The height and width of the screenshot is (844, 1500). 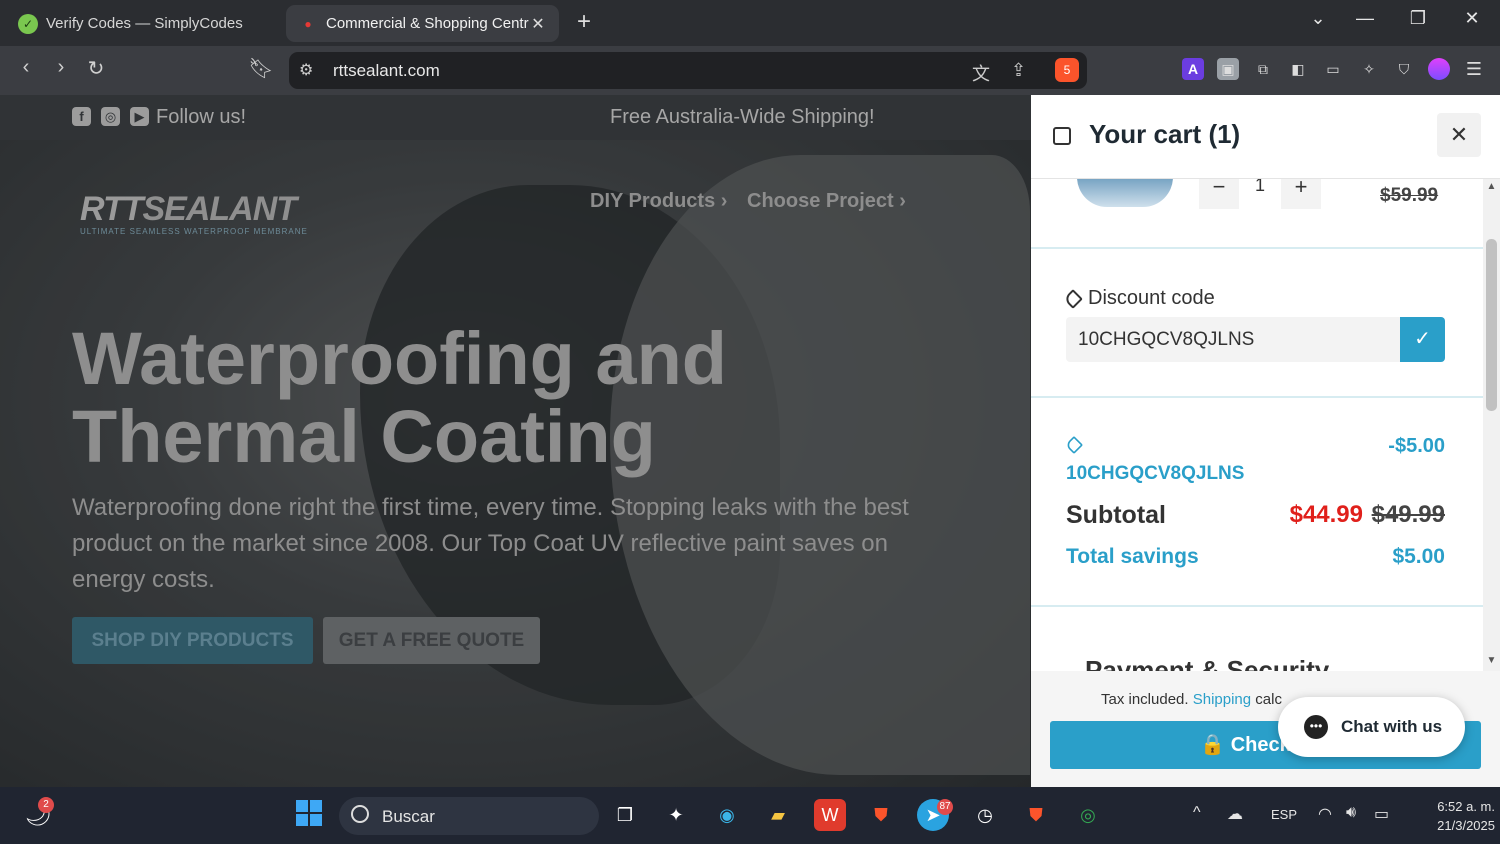 I want to click on cart-close-button: ✕, so click(x=1459, y=135).